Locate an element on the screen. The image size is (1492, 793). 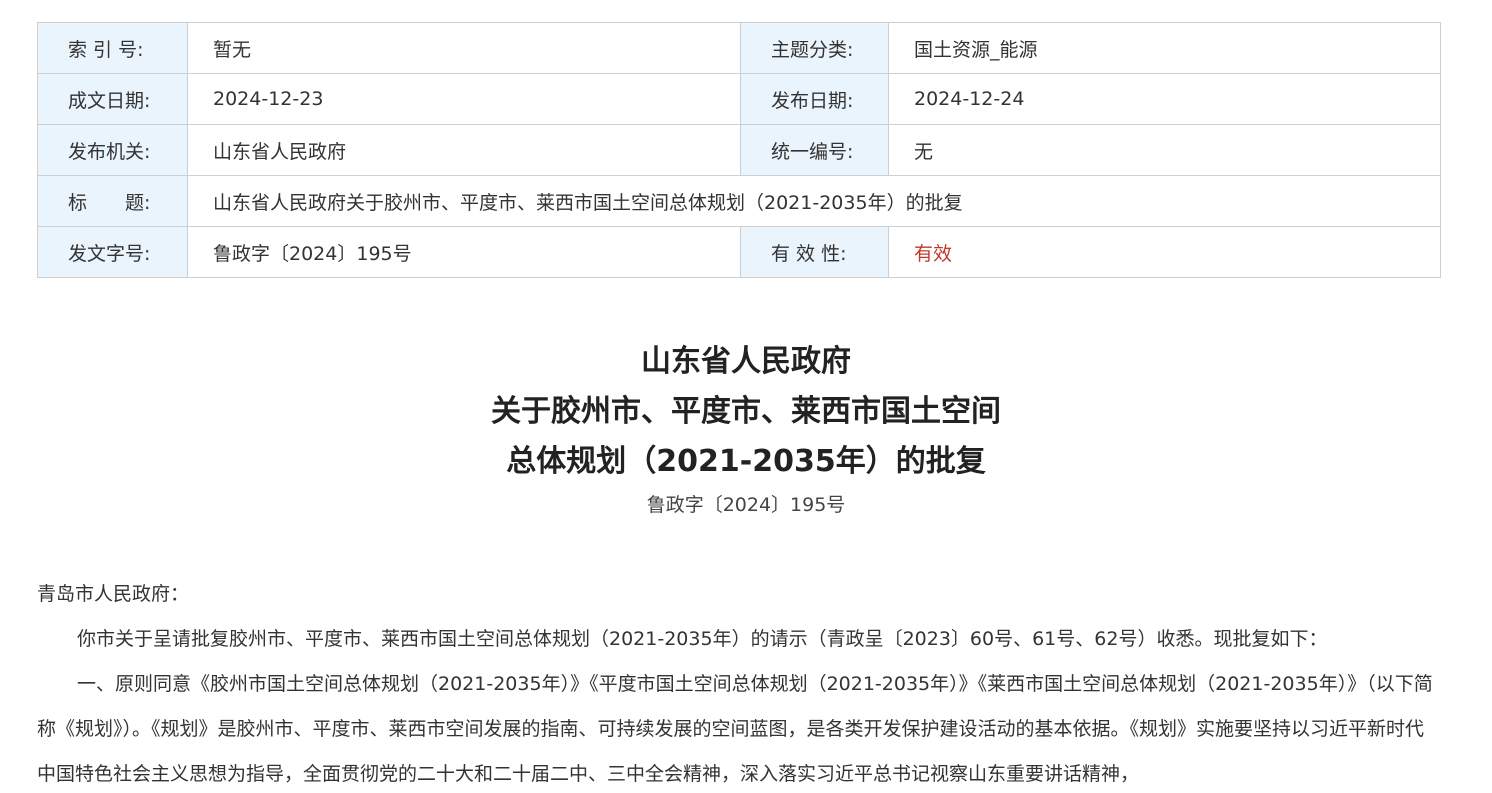
title-label: 标 题: is located at coordinates (112, 201).